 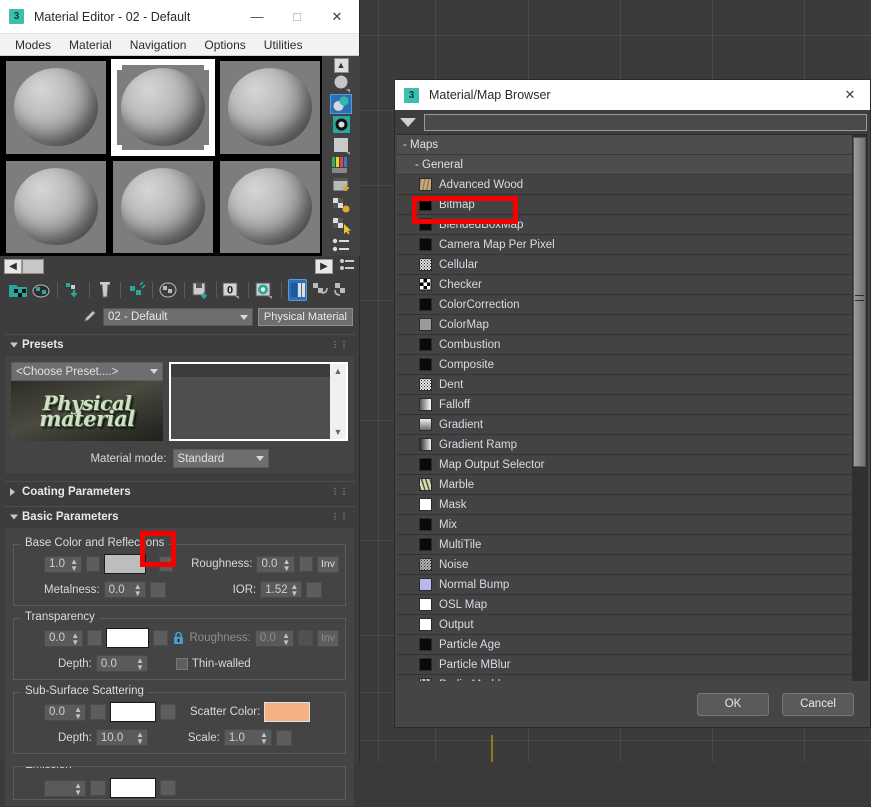 I want to click on emission-color-swatch, so click(x=133, y=788).